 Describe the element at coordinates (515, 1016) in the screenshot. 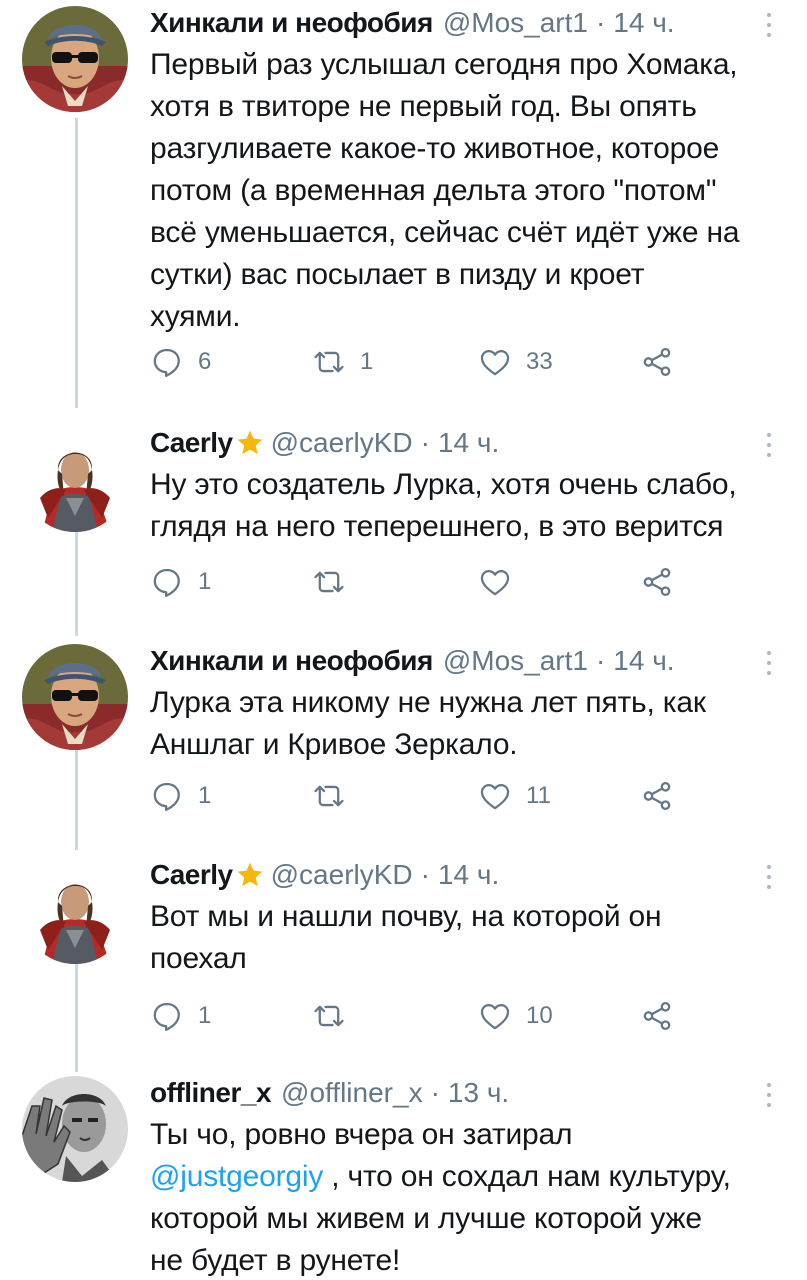

I see `like-button: 10` at that location.